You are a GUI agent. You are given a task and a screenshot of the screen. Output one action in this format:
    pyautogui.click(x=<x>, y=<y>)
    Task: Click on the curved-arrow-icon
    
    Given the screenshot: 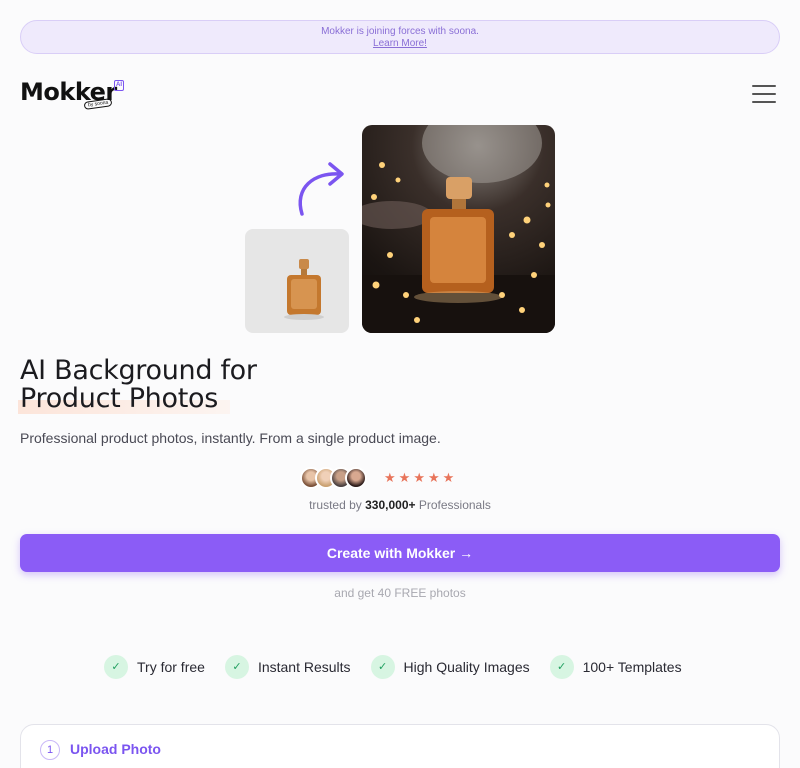 What is the action you would take?
    pyautogui.click(x=321, y=189)
    